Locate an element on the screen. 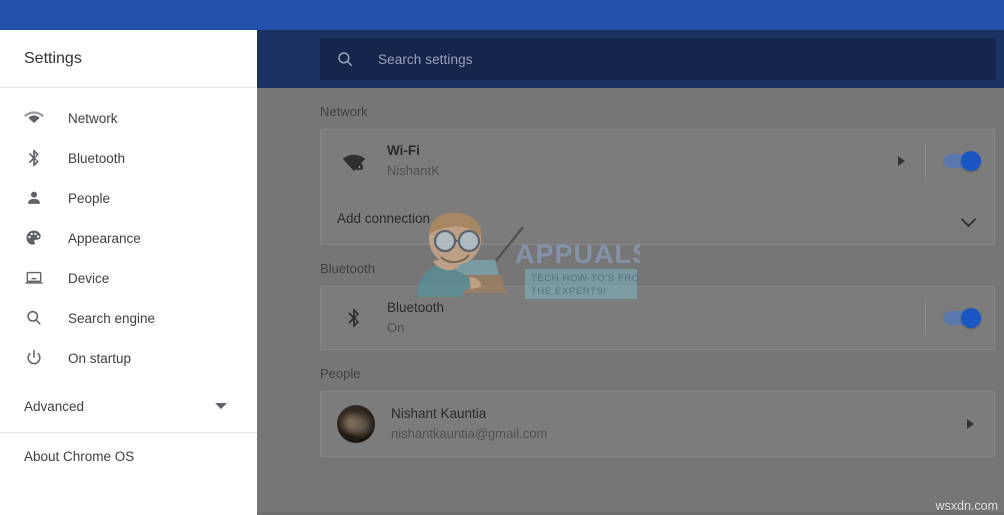  sidebar-item-network: Network is located at coordinates (128, 118).